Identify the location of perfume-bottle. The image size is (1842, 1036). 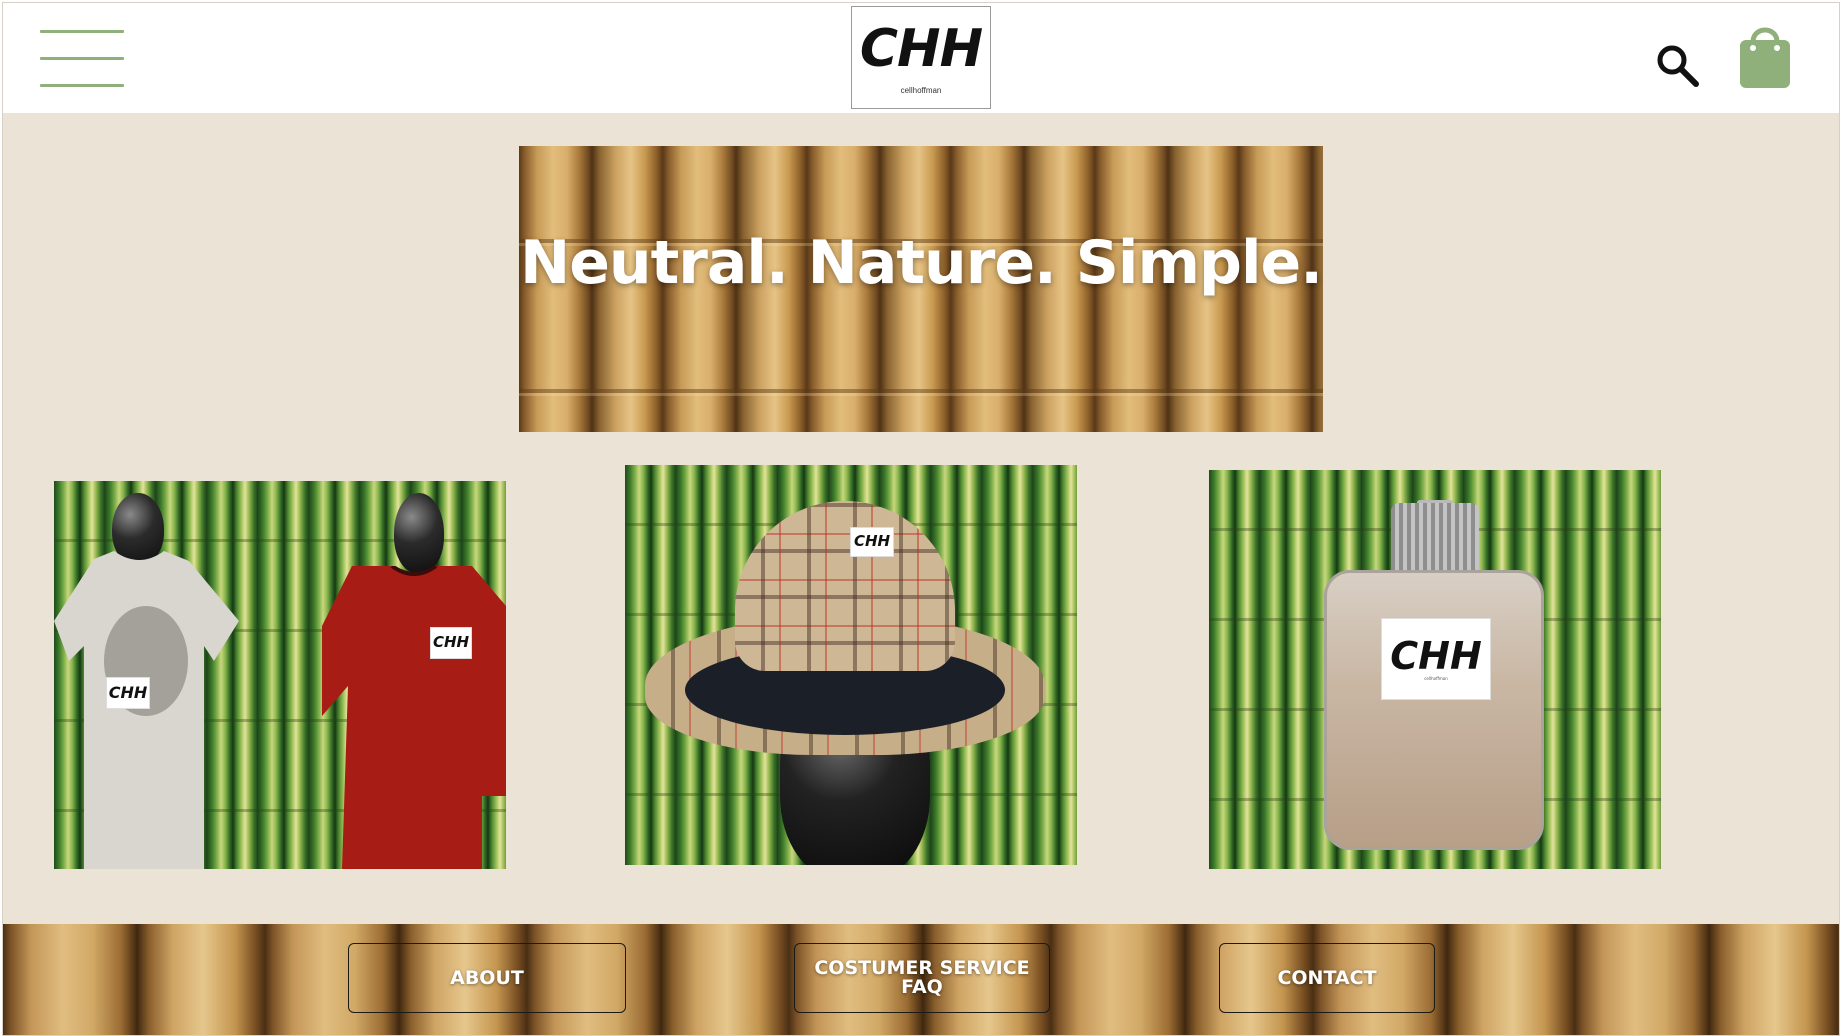
(1434, 710).